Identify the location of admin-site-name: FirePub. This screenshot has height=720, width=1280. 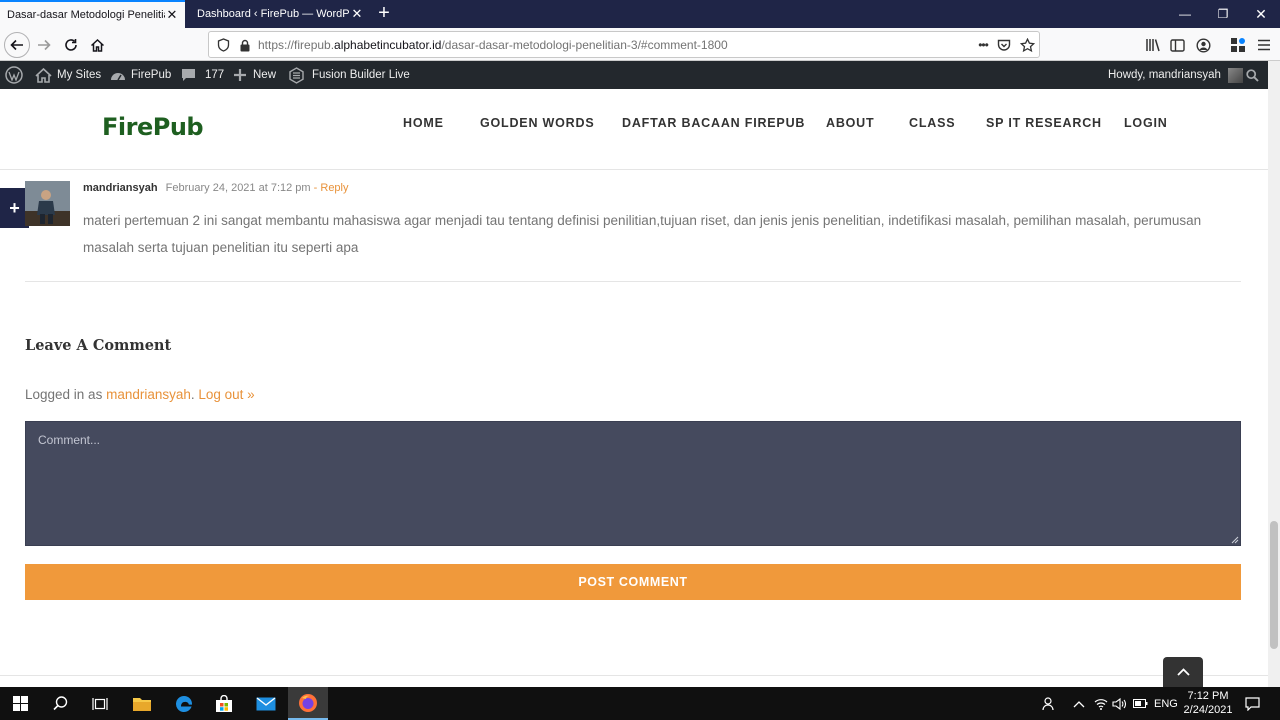
(140, 75).